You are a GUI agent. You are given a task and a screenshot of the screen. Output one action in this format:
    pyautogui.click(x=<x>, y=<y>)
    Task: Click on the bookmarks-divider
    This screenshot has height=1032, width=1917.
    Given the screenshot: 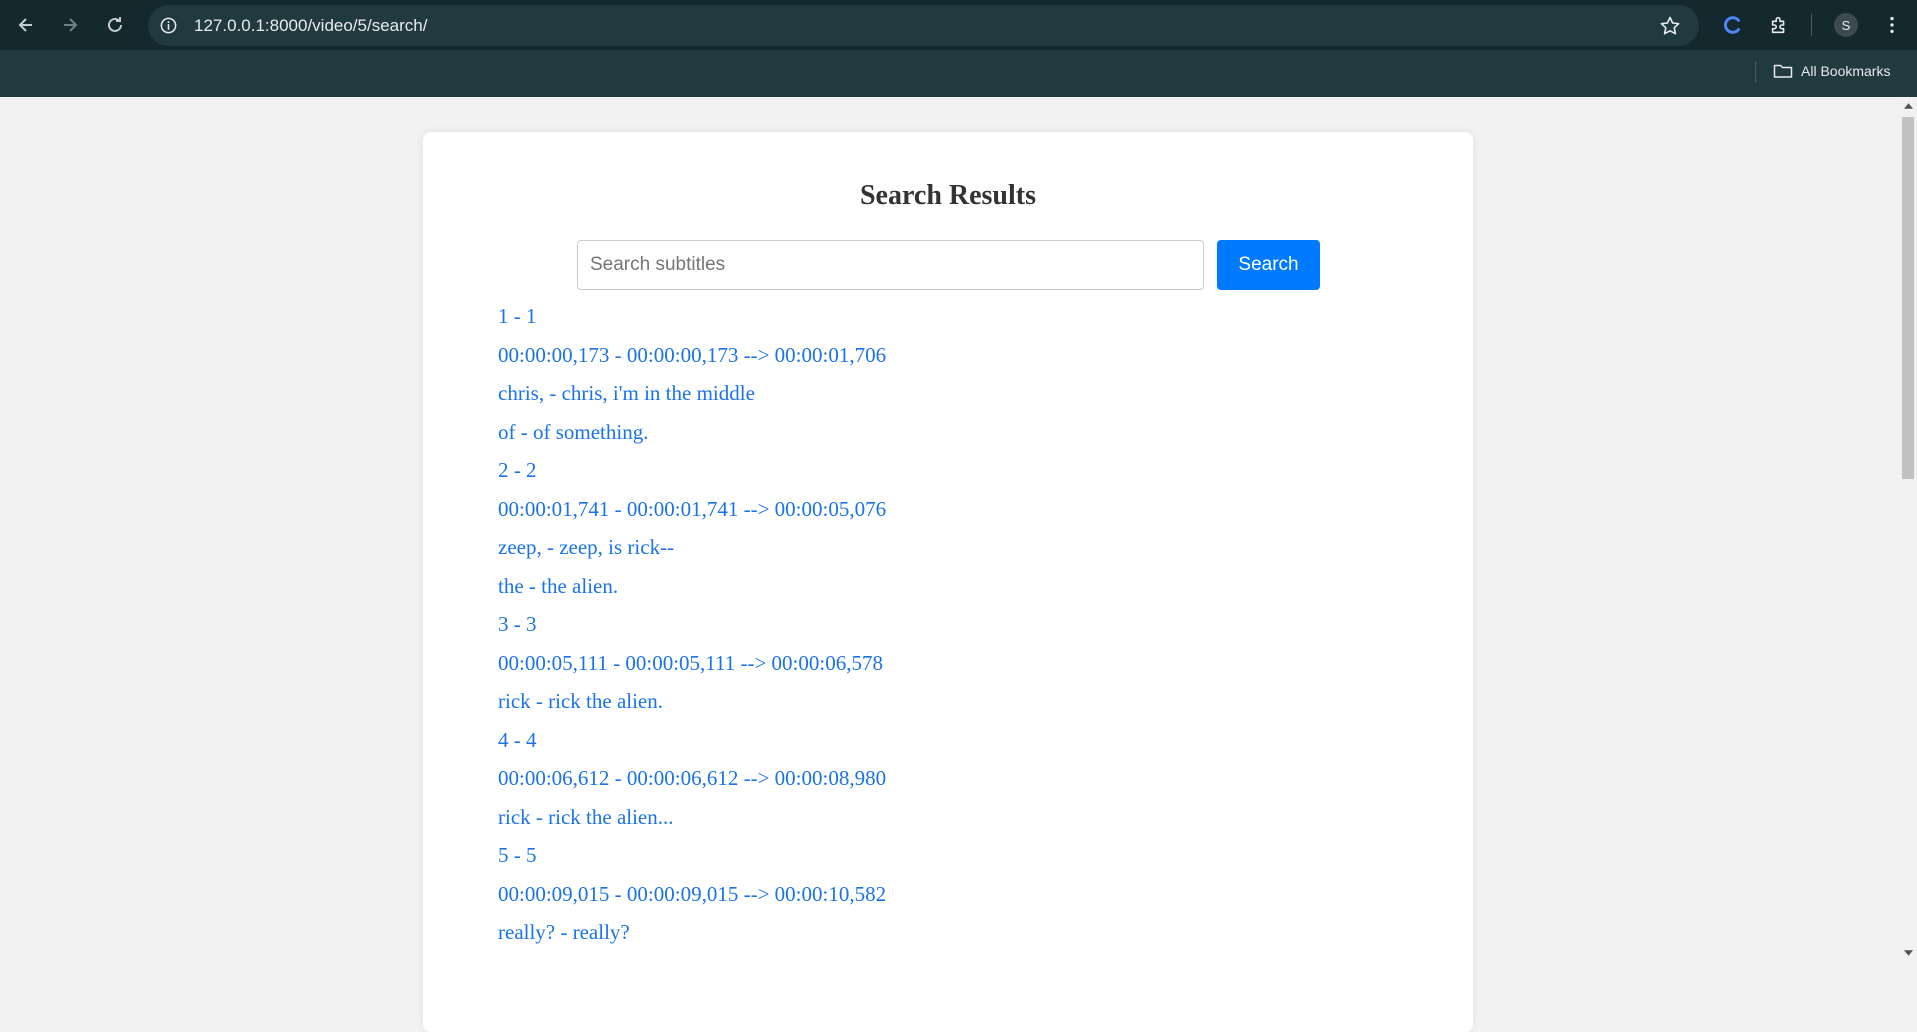 What is the action you would take?
    pyautogui.click(x=1755, y=72)
    